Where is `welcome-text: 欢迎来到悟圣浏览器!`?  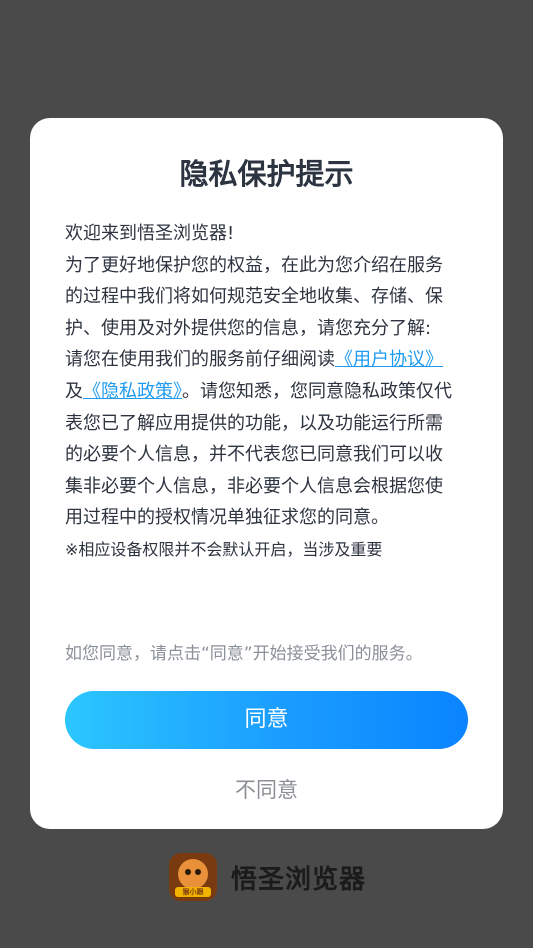
welcome-text: 欢迎来到悟圣浏览器! is located at coordinates (150, 233).